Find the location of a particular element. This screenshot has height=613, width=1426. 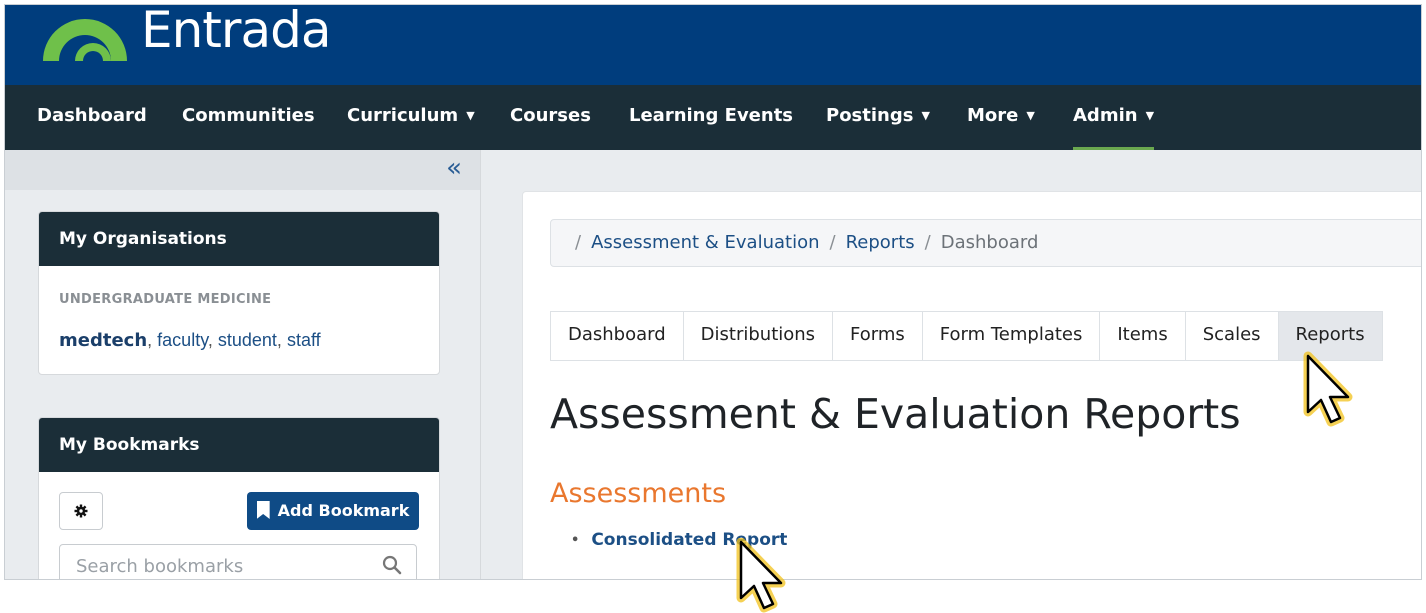

role-link-medtech: medtech is located at coordinates (103, 340).